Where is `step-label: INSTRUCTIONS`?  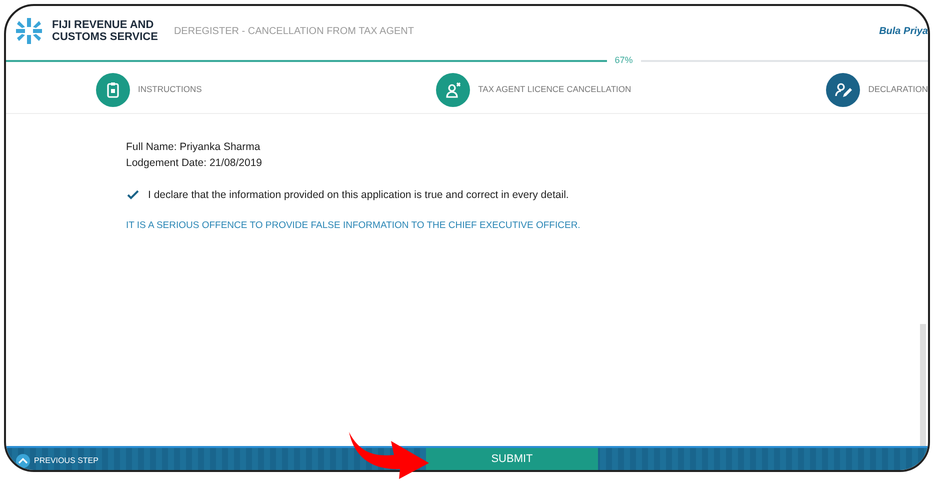
step-label: INSTRUCTIONS is located at coordinates (170, 89).